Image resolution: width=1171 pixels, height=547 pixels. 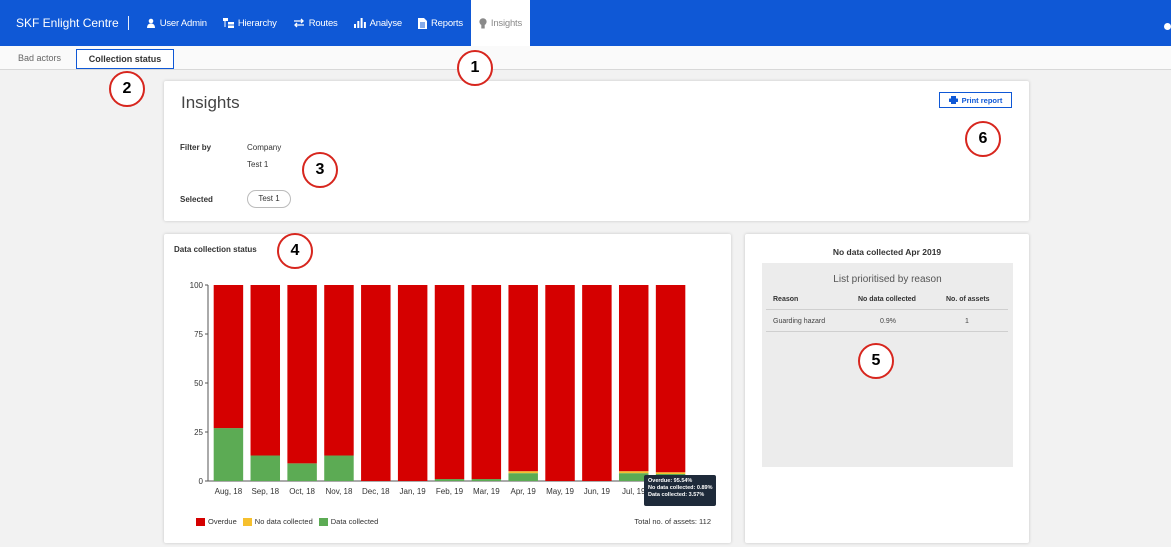 What do you see at coordinates (339, 491) in the screenshot?
I see `x-tick-label: Nov, 18` at bounding box center [339, 491].